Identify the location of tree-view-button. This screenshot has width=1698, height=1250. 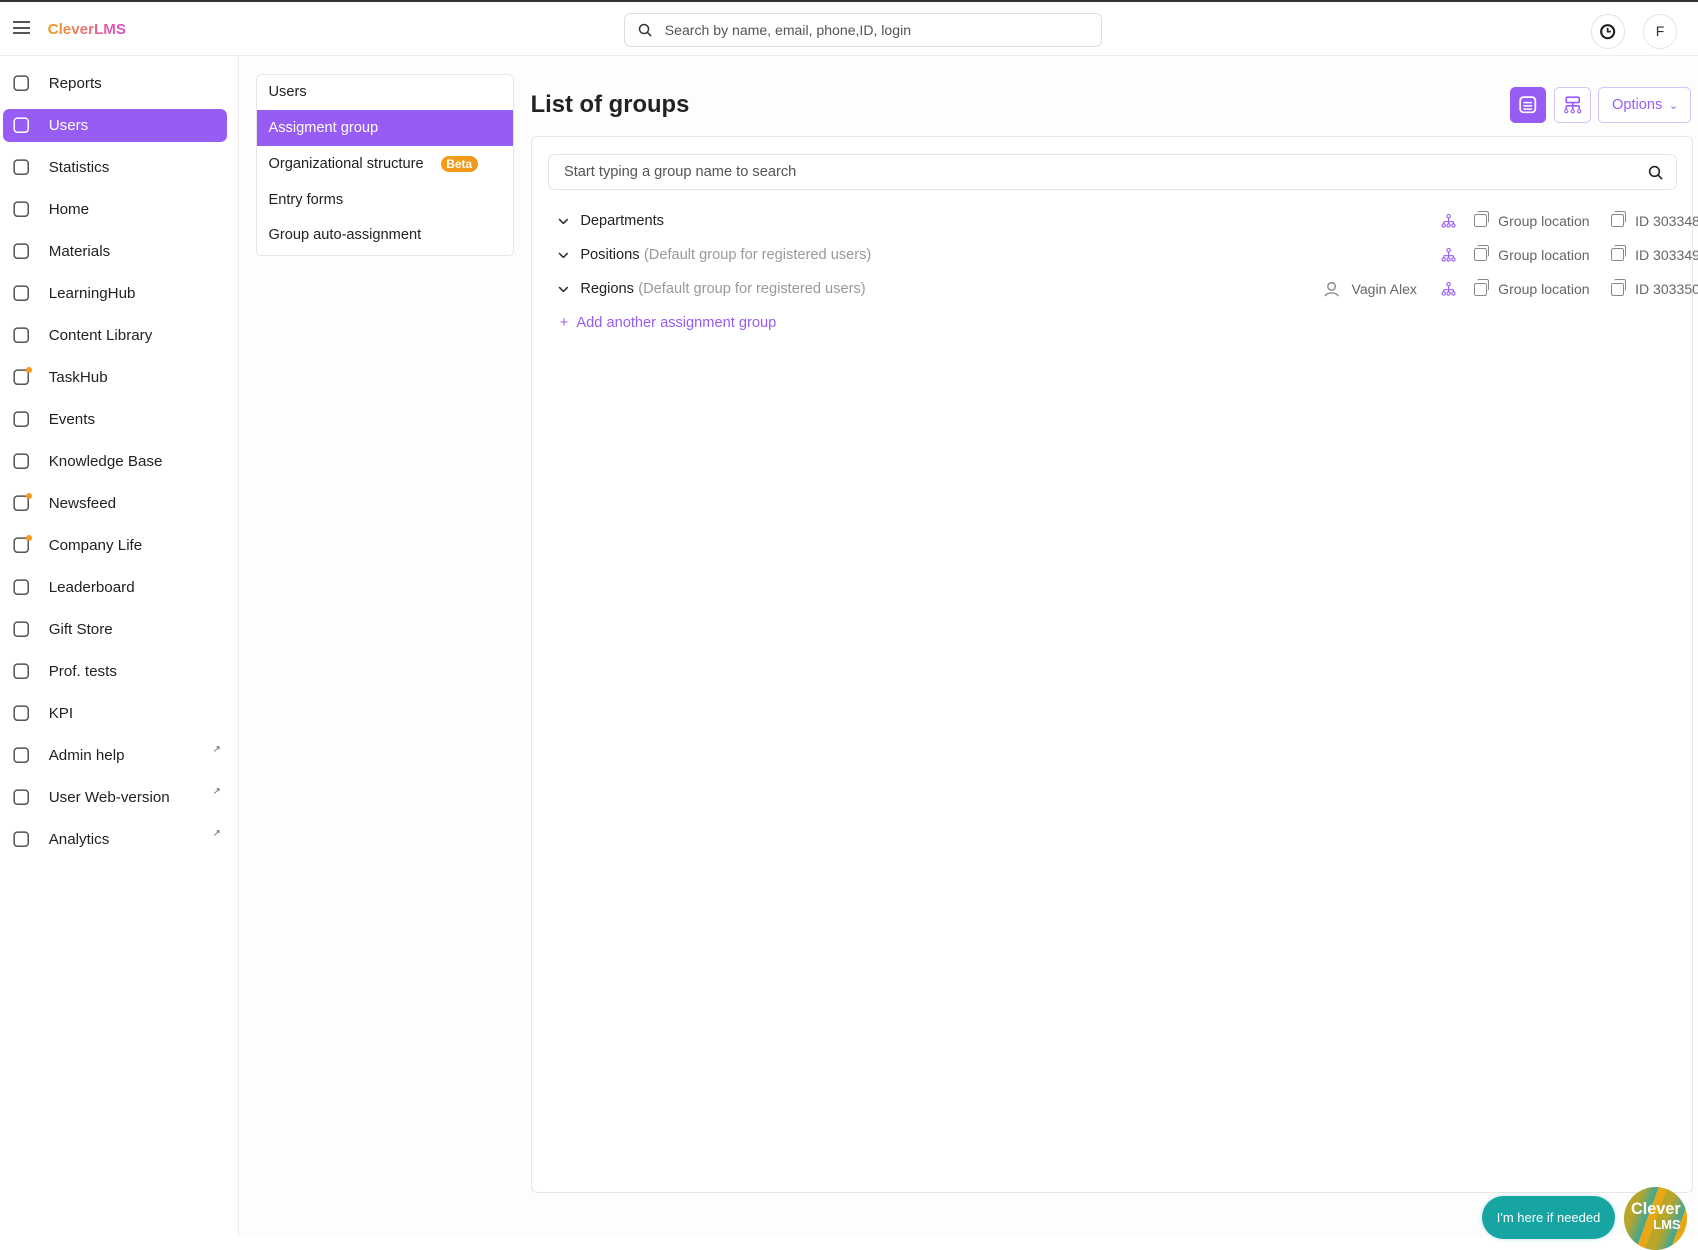
(1572, 105).